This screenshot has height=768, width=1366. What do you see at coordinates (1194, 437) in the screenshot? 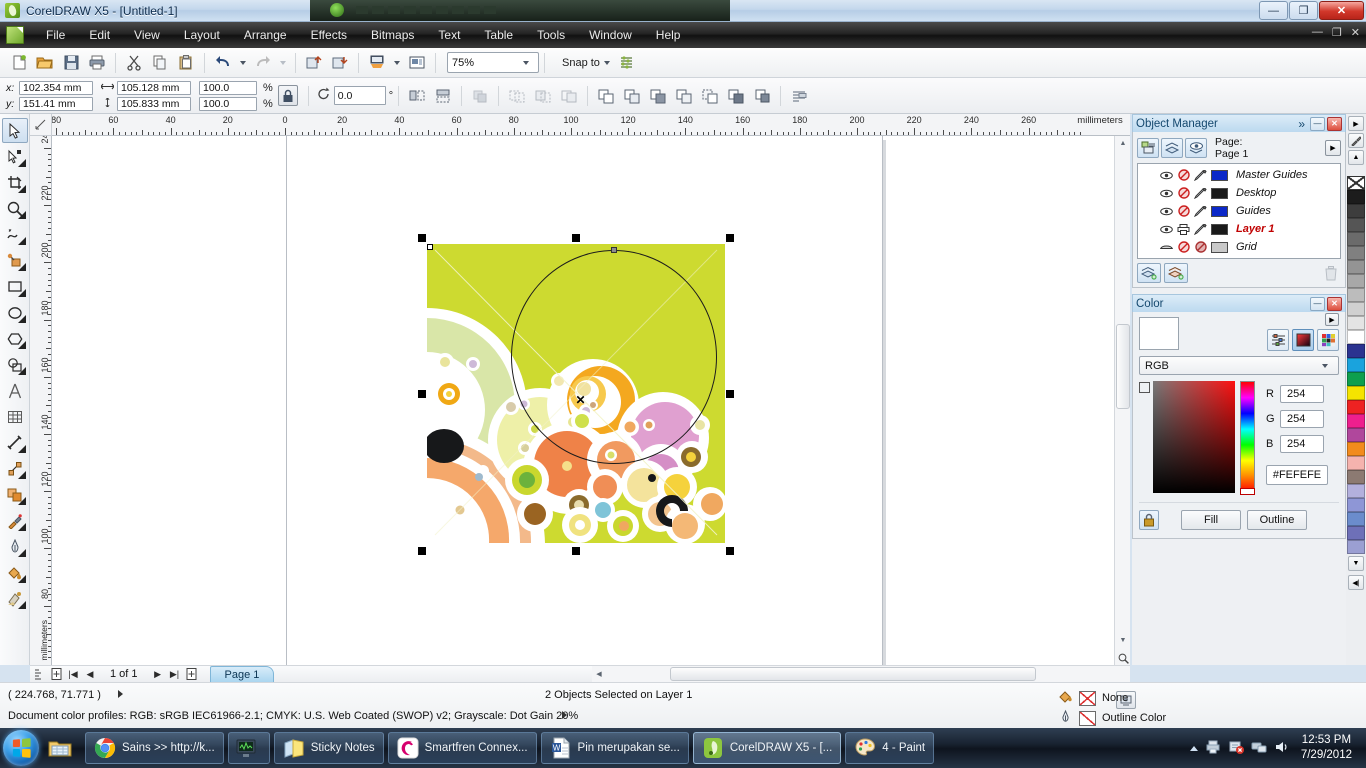
I see `color-gradient-field` at bounding box center [1194, 437].